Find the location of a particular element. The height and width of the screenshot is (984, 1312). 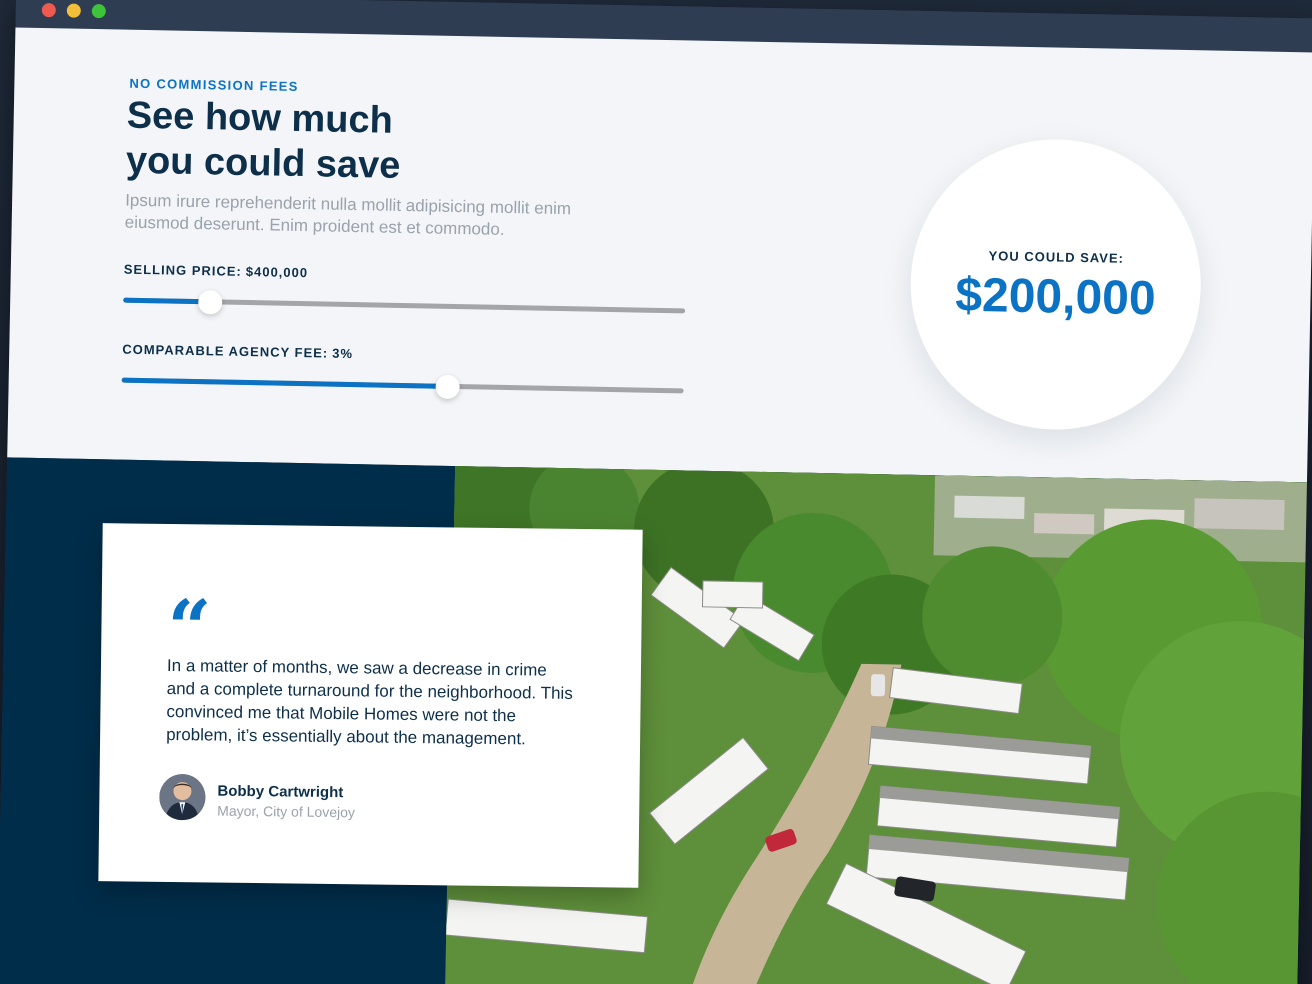

selling-price-slider is located at coordinates (404, 302).